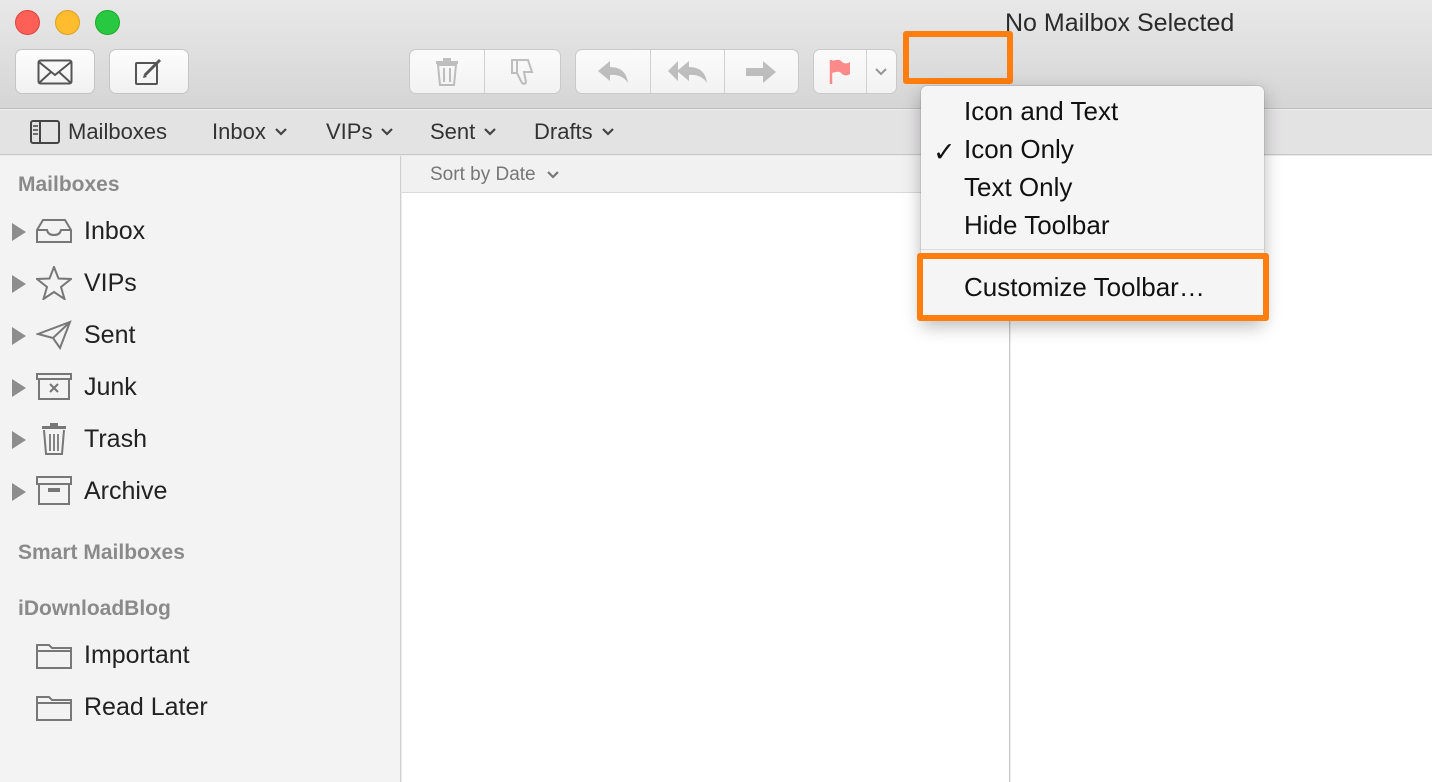  Describe the element at coordinates (137, 655) in the screenshot. I see `sidebar-item-label: Important` at that location.